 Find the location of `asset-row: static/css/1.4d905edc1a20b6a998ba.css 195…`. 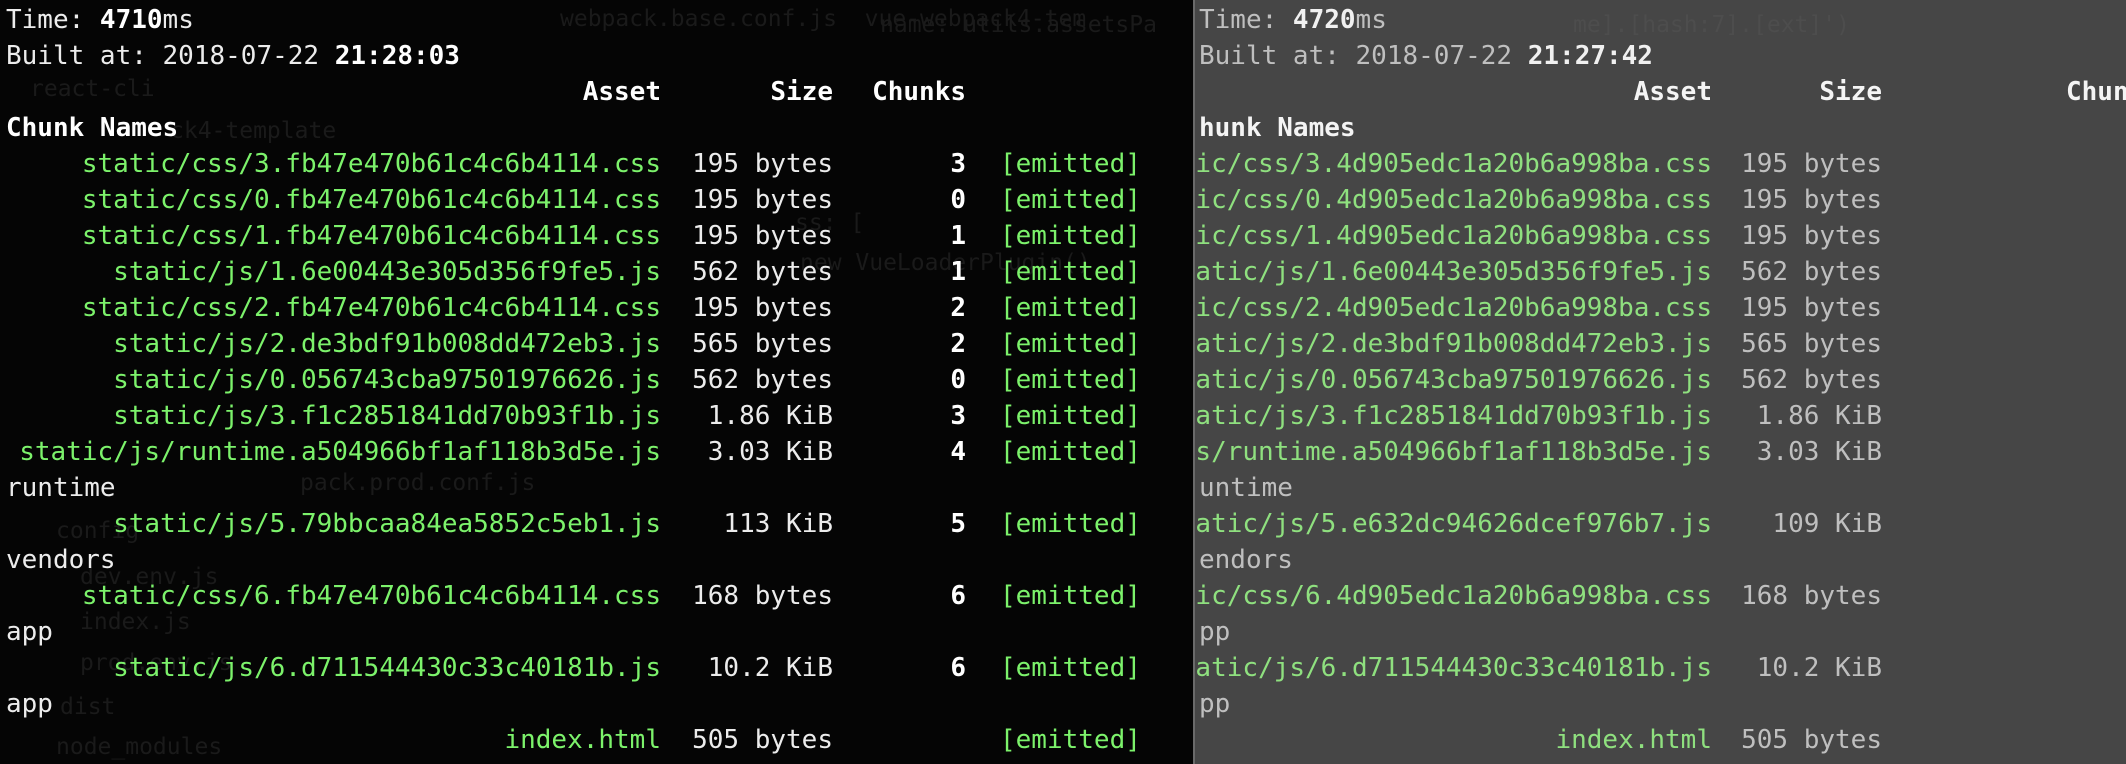

asset-row: static/css/1.4d905edc1a20b6a998ba.css 195… is located at coordinates (1659, 236).